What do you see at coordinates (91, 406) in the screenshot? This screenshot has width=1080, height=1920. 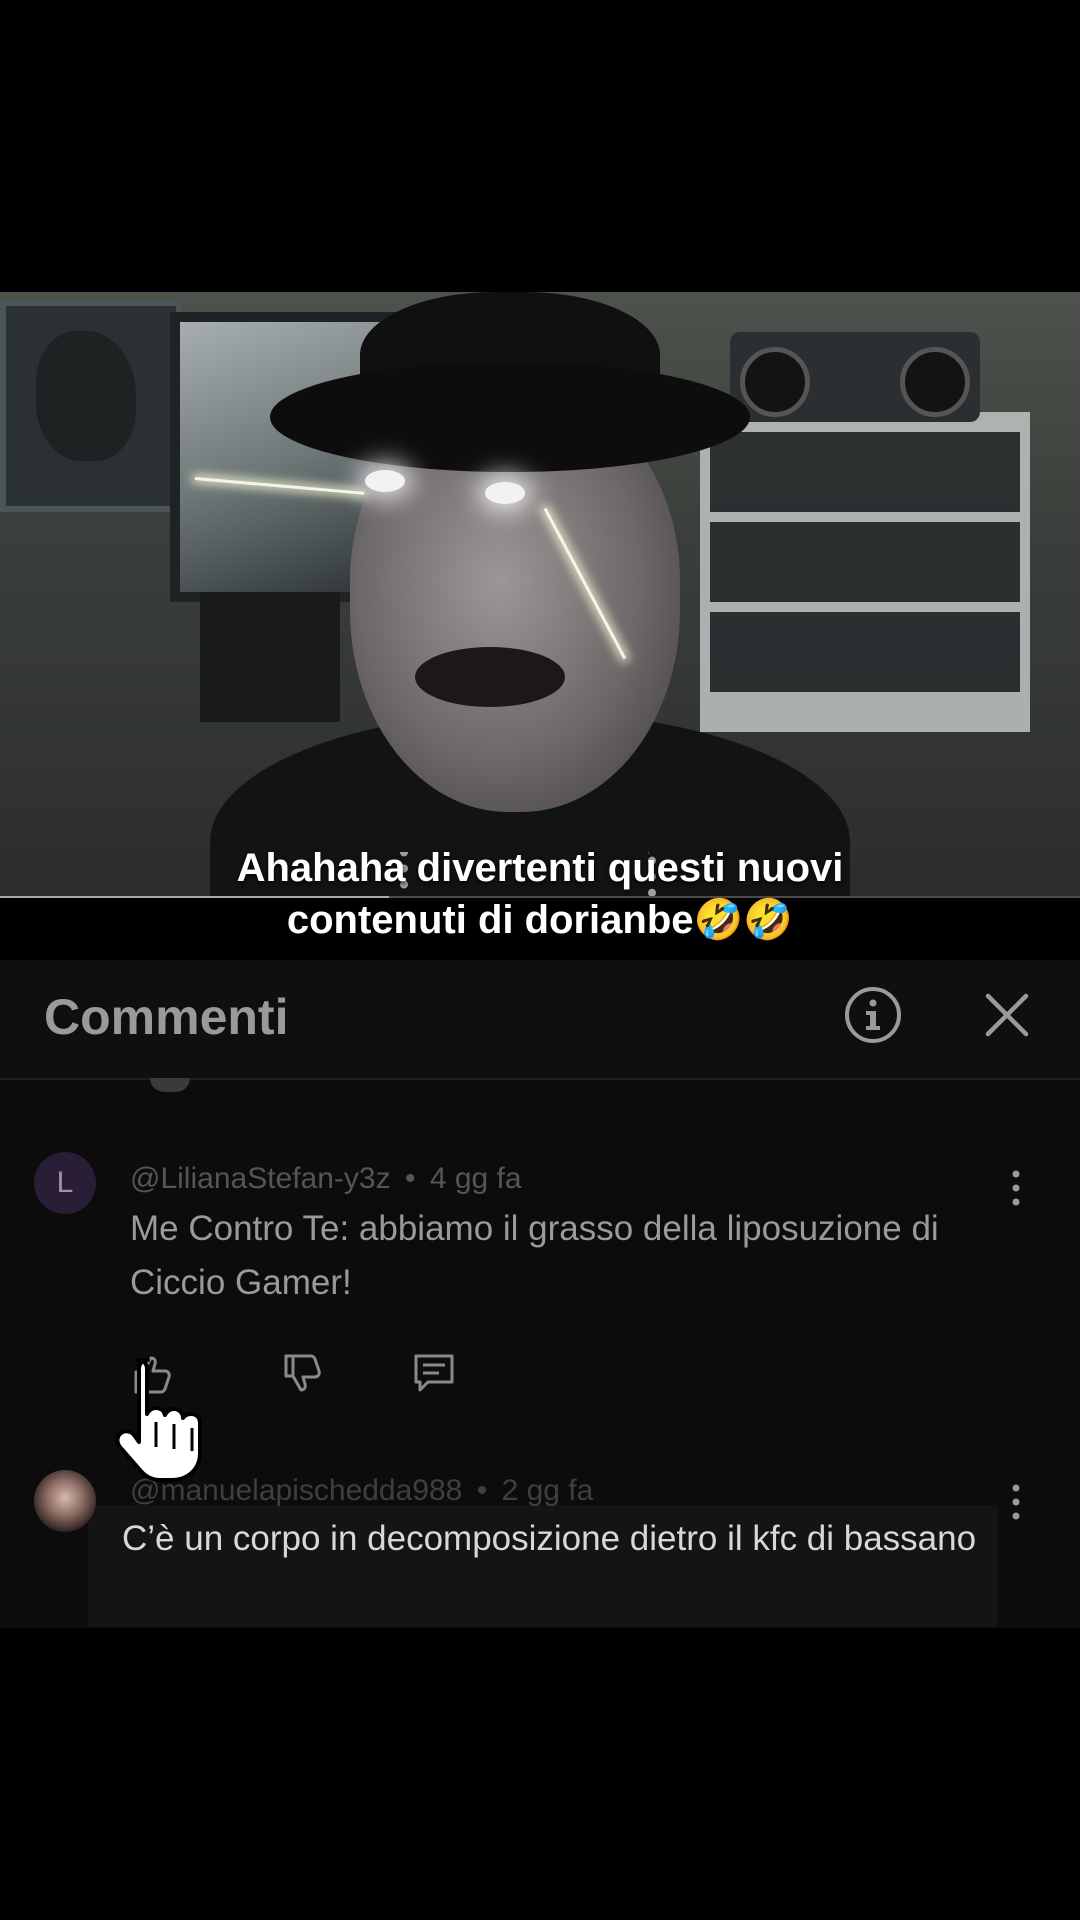 I see `wall-painting` at bounding box center [91, 406].